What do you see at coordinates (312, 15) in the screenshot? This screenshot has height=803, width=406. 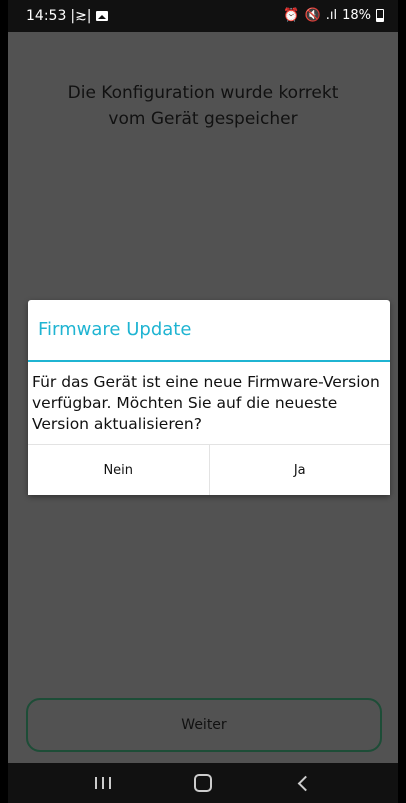 I see `mute-icon: 🔇` at bounding box center [312, 15].